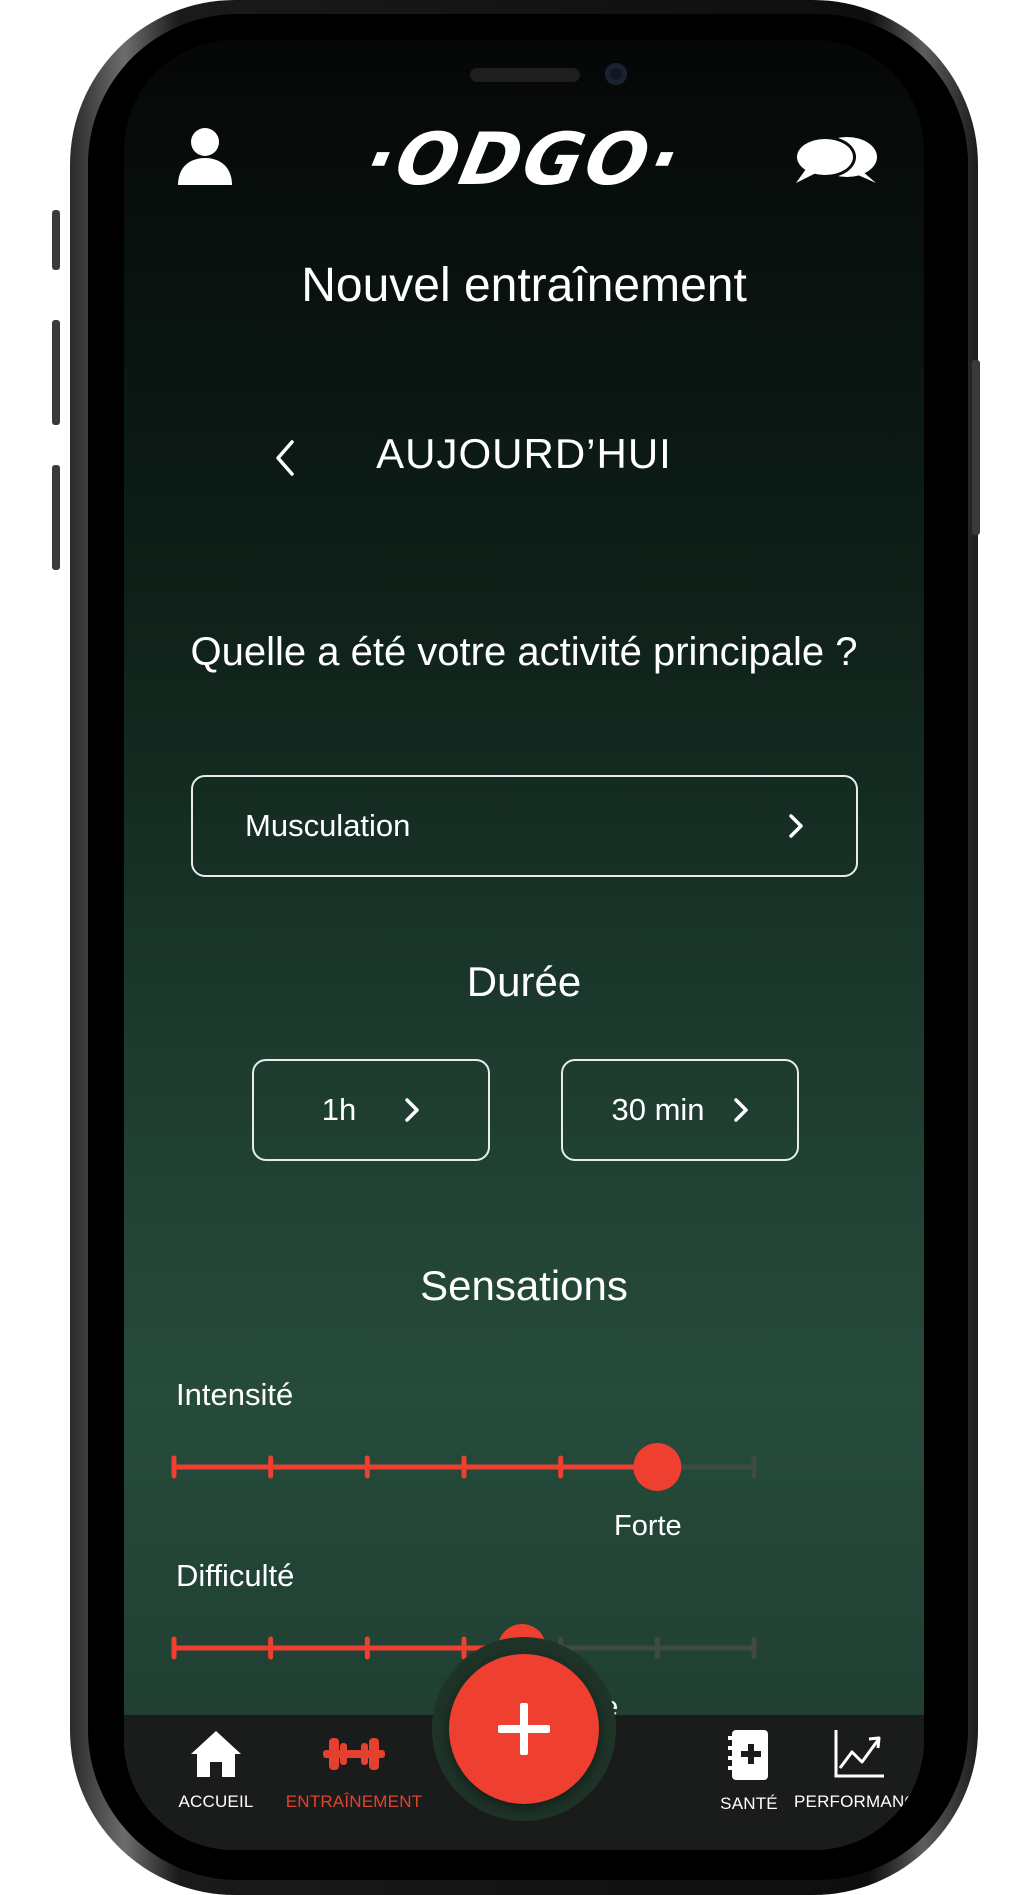  Describe the element at coordinates (328, 825) in the screenshot. I see `activity-select-value: Musculation` at that location.